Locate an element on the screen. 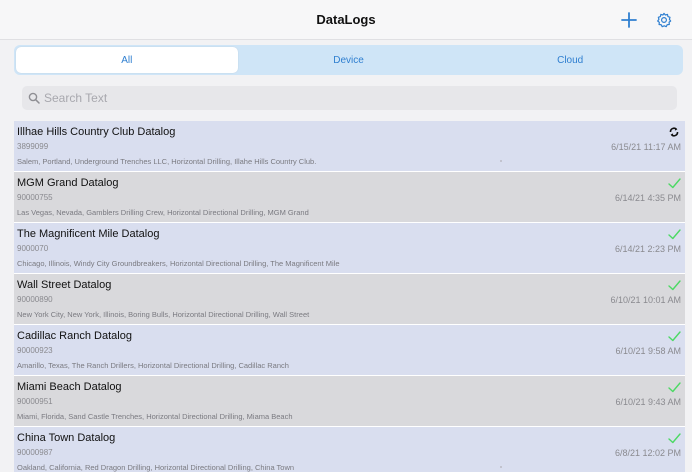  settings-button is located at coordinates (664, 20).